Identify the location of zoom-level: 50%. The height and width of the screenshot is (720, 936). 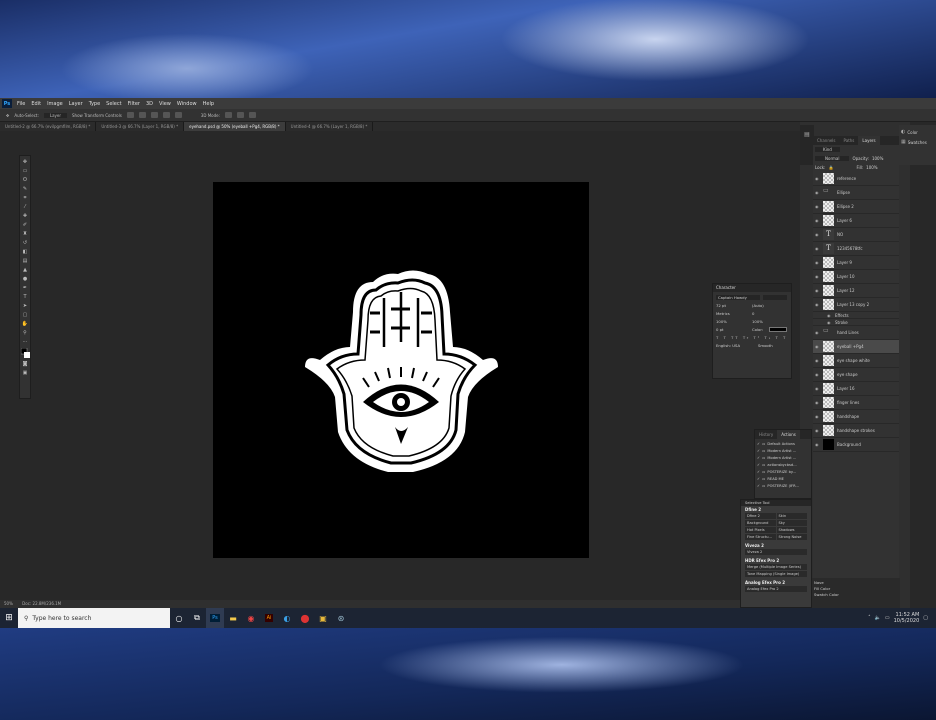
(8, 603).